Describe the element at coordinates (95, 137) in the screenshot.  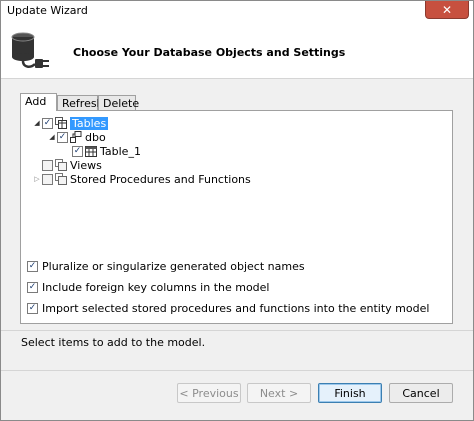
I see `tree-label-dbo: dbo` at that location.